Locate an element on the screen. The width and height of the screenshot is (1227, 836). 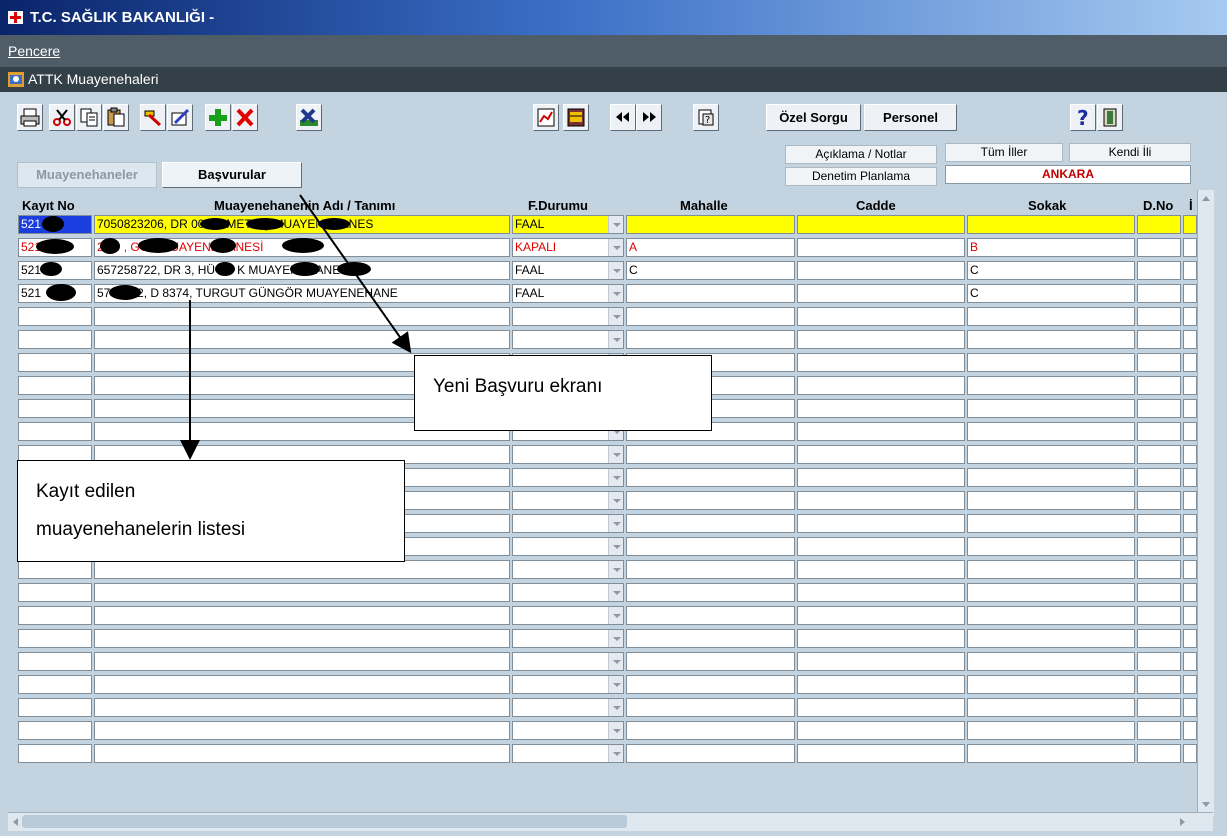
next-button is located at coordinates (649, 117).